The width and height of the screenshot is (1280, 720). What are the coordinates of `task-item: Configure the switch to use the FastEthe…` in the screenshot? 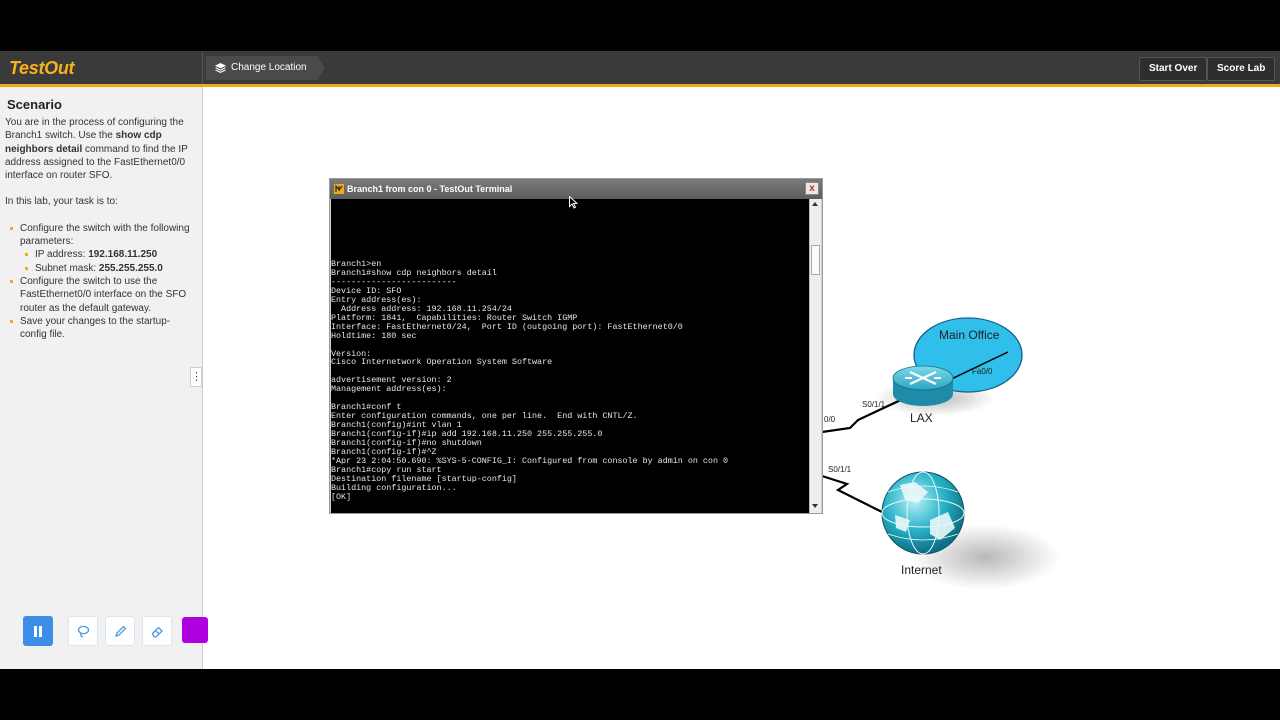 It's located at (102, 295).